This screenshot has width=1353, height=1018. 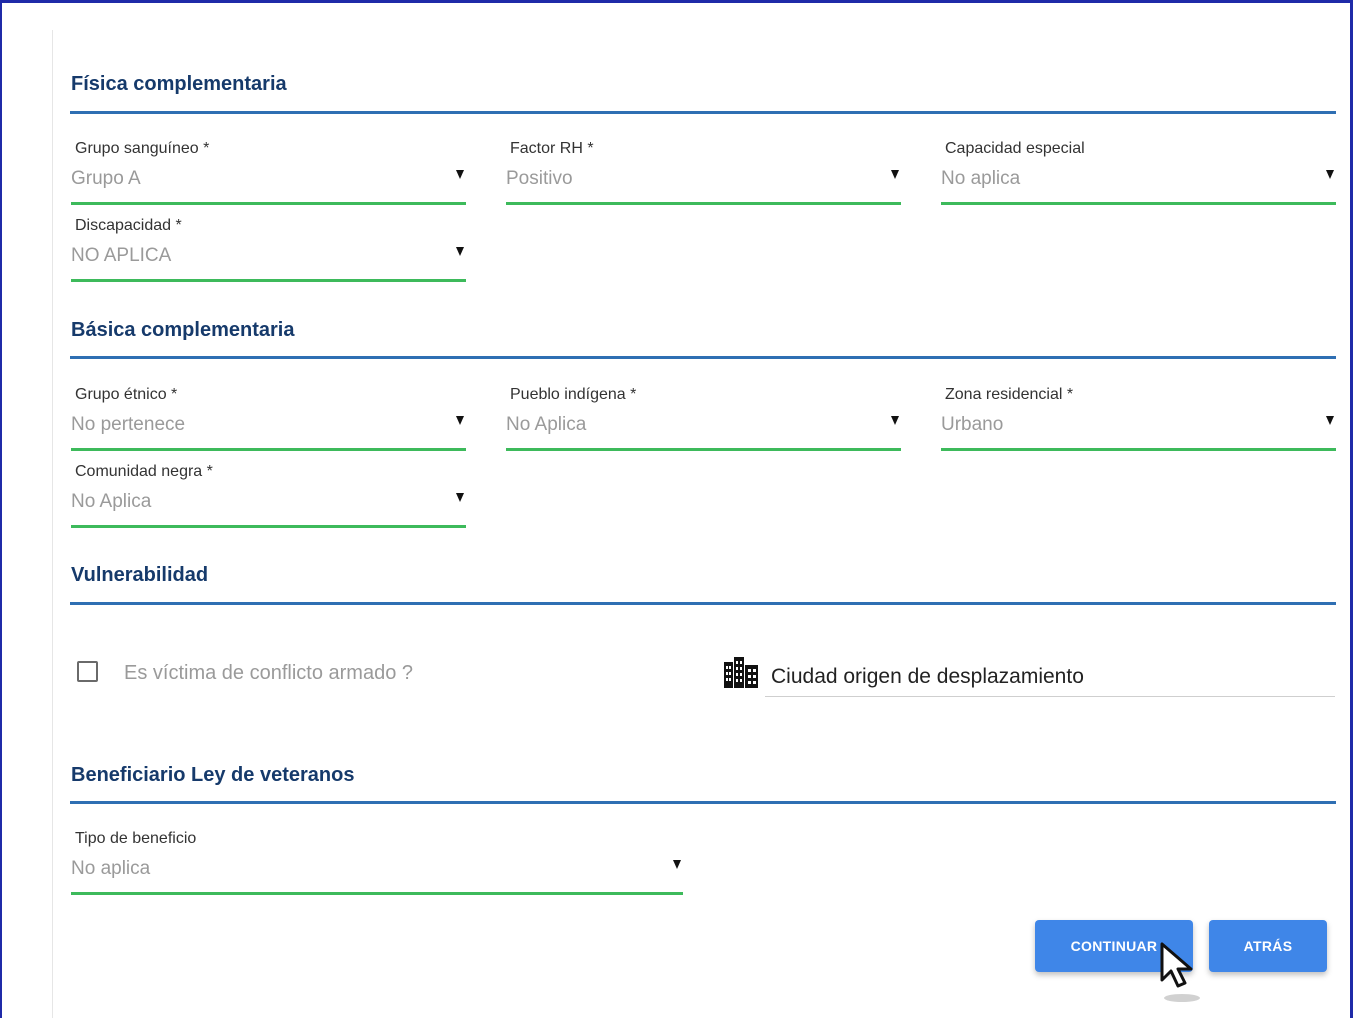 I want to click on select-factor-rh: Factor RH * Positivo, so click(x=703, y=175).